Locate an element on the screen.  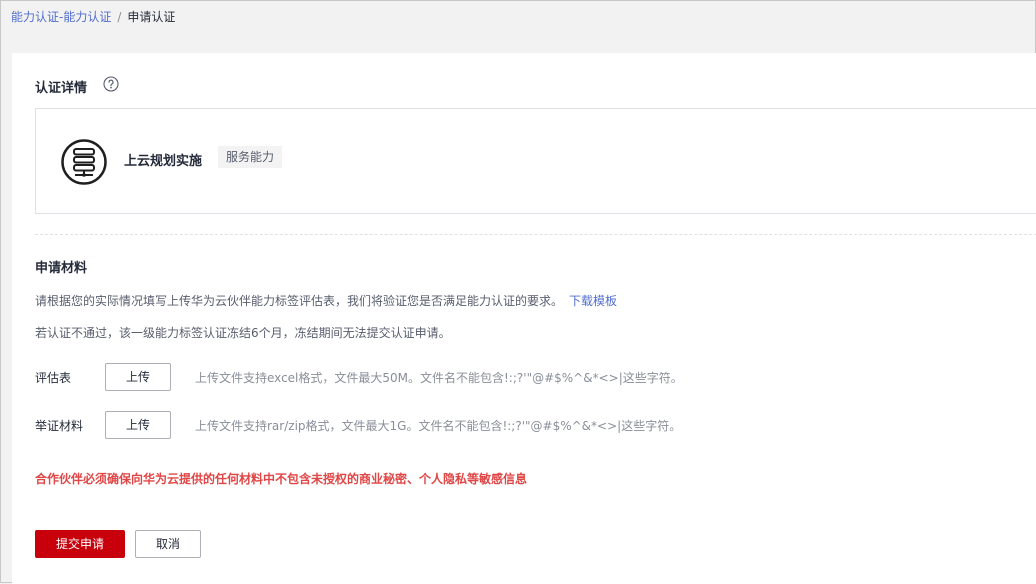
question-circle-icon is located at coordinates (111, 84).